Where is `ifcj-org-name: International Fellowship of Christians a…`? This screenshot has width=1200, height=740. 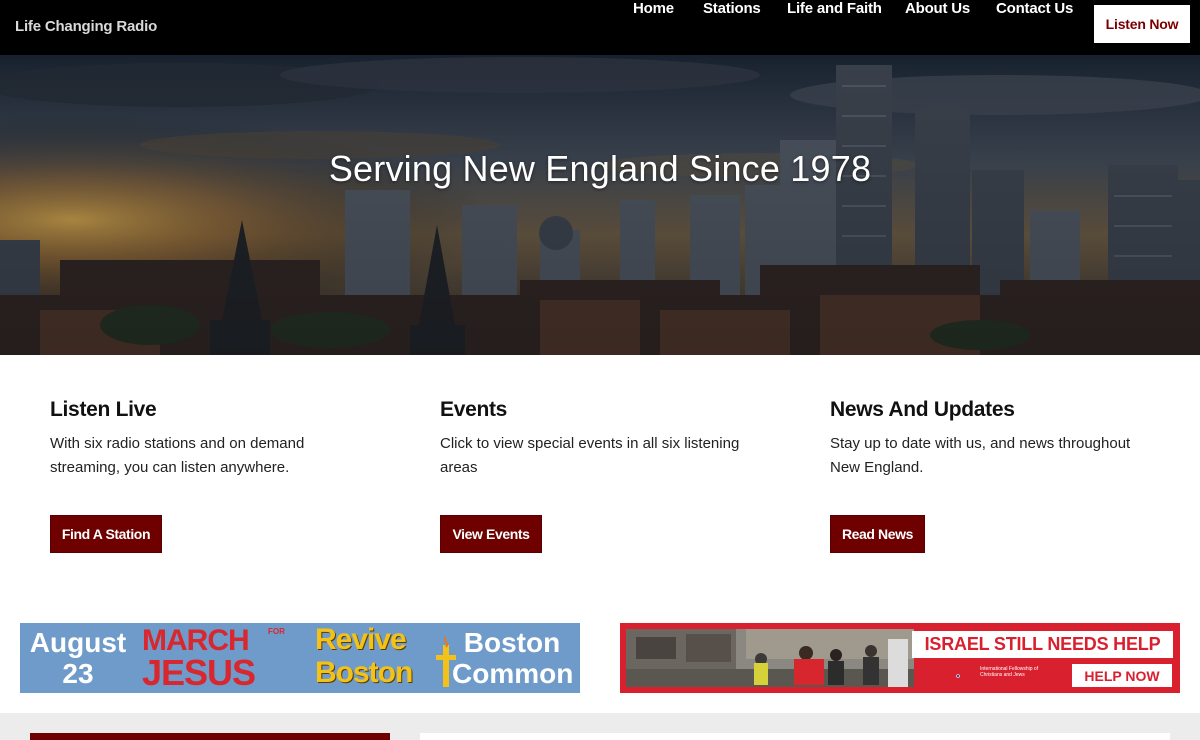
ifcj-org-name: International Fellowship of Christians a… is located at coordinates (1009, 672).